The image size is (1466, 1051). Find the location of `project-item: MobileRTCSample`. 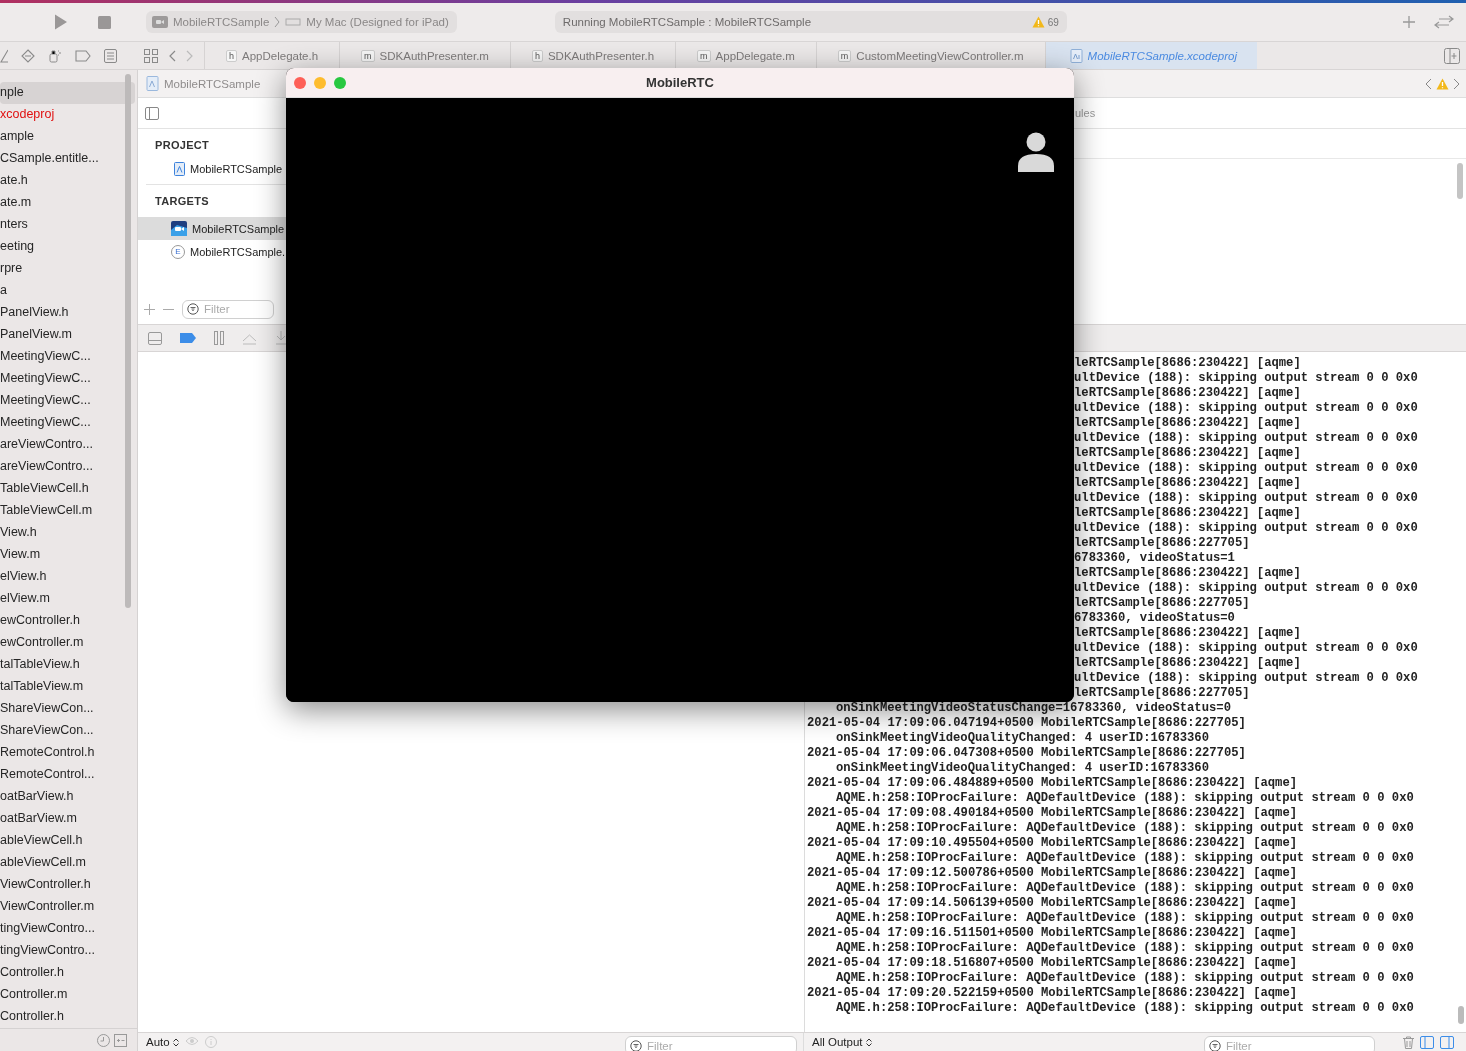

project-item: MobileRTCSample is located at coordinates (236, 168).